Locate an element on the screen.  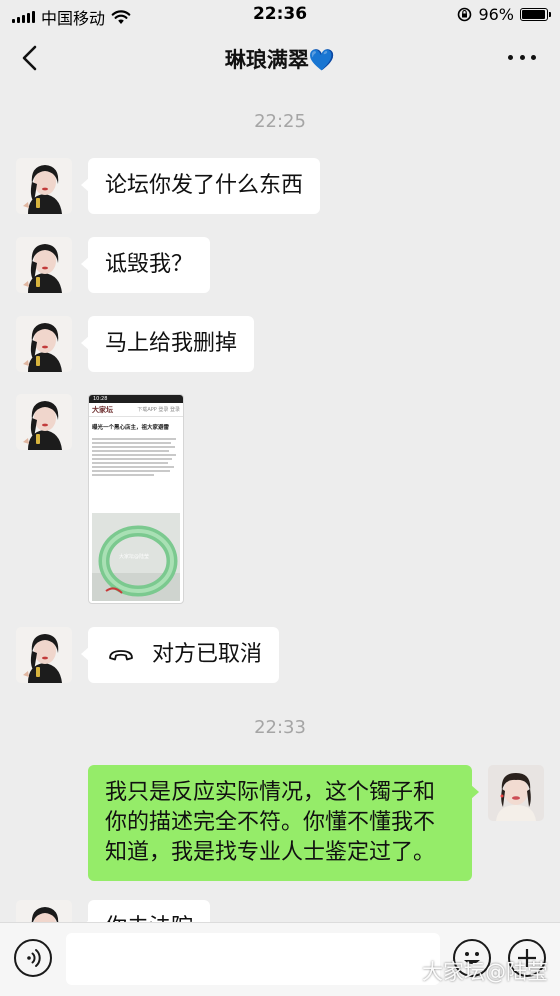
chat-title: 琳琅满翠💙 is located at coordinates (280, 60).